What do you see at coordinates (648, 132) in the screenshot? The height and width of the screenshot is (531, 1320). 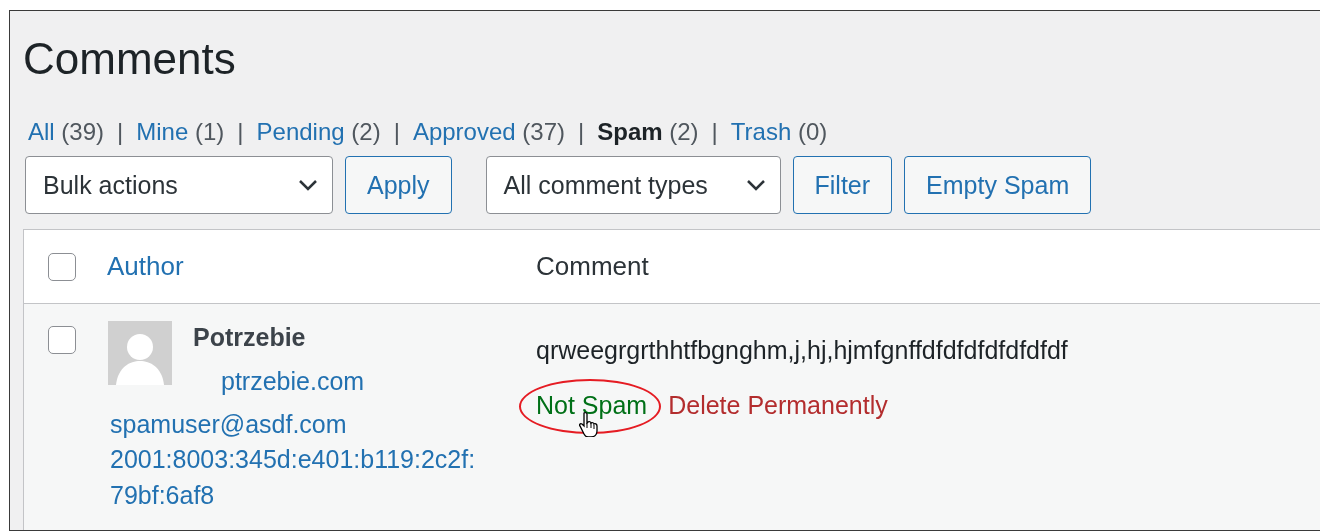 I see `filter-link: Spam (2)` at bounding box center [648, 132].